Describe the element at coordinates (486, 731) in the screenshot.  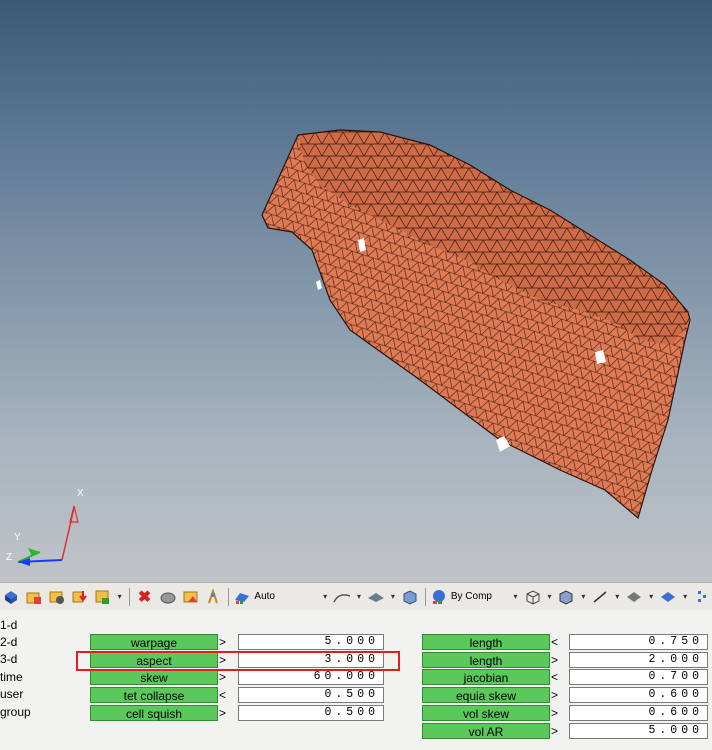
I see `vol-ar-button: vol AR` at that location.